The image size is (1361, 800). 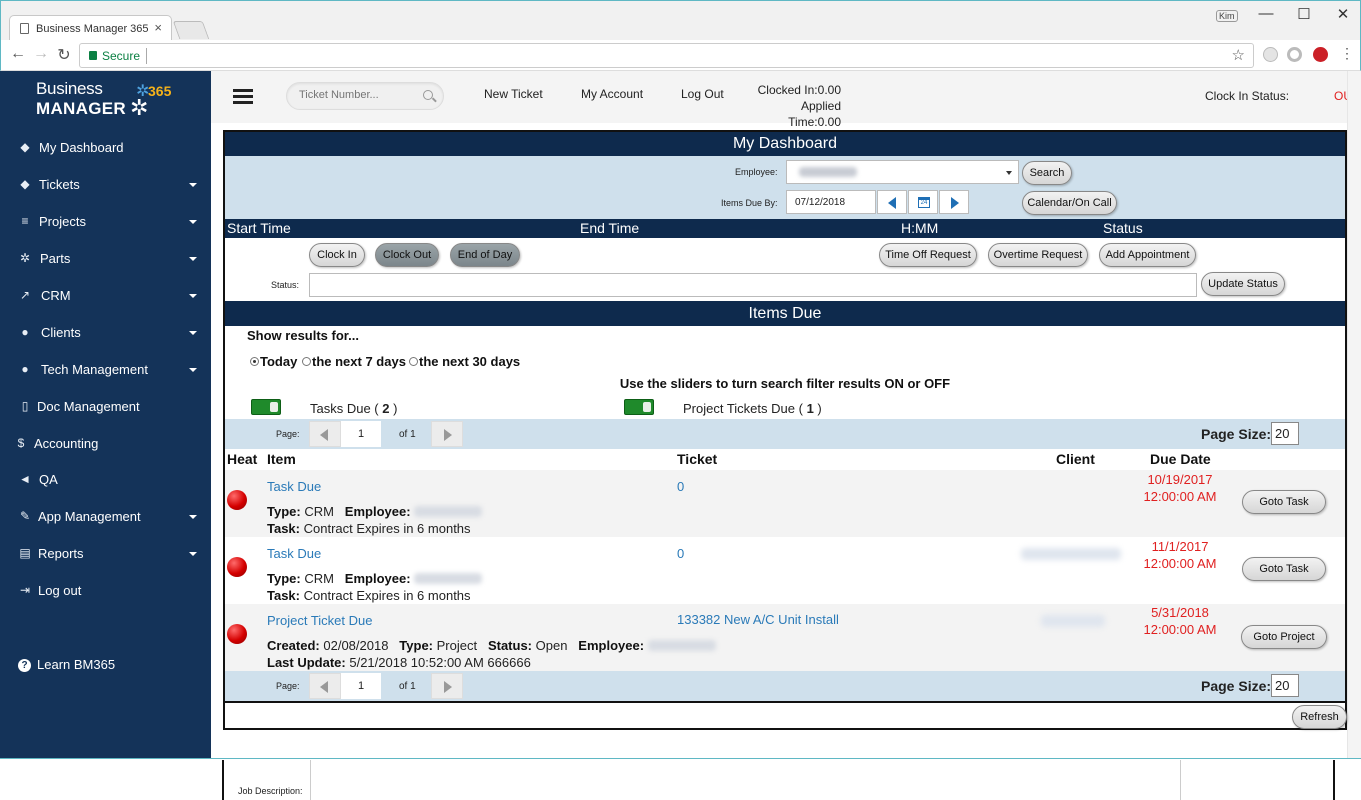 I want to click on log-out-link: Log Out, so click(x=702, y=94).